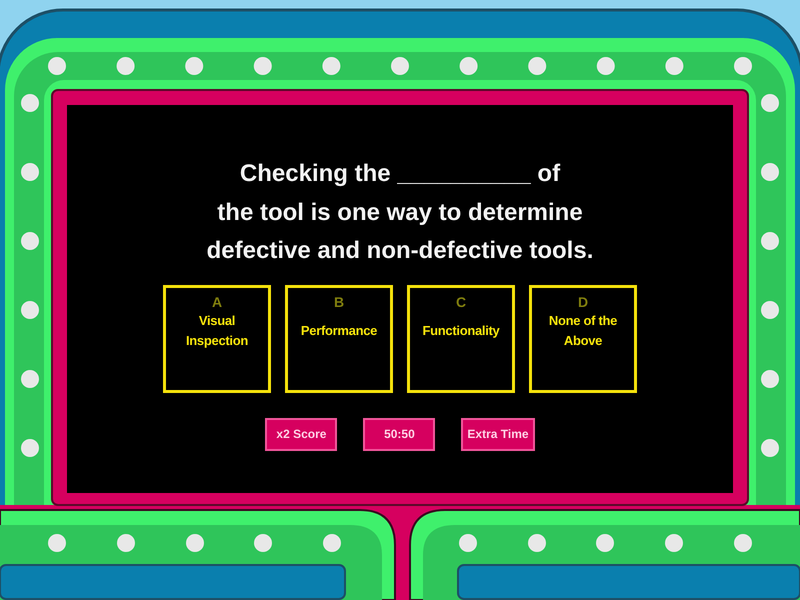 This screenshot has height=600, width=800. I want to click on answer-option: C Functionality, so click(461, 338).